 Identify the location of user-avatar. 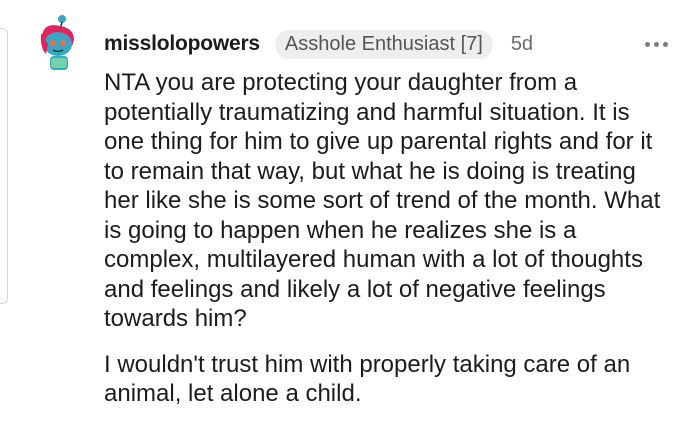
(58, 44).